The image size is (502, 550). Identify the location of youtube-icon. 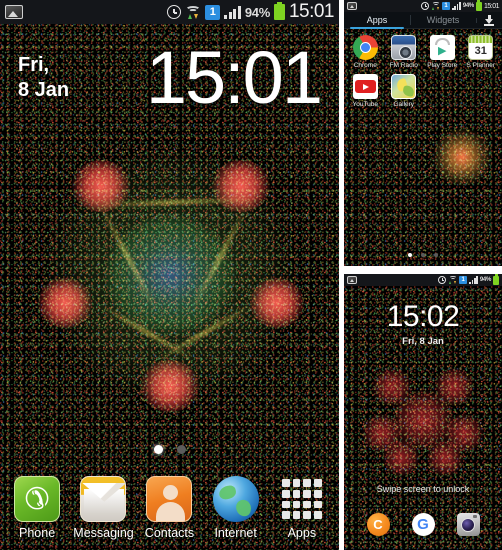
(365, 86).